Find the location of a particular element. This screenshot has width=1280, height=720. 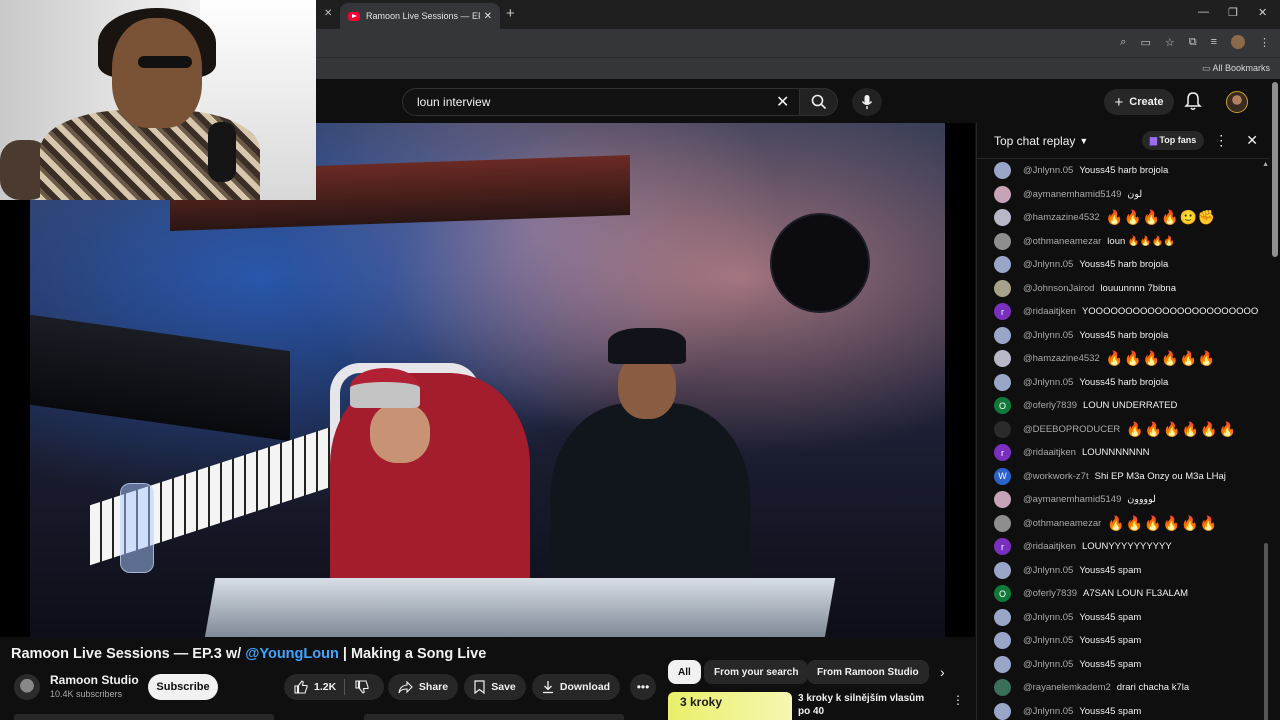

chip-from-ramoon-studio: From Ramoon Studio is located at coordinates (868, 672).